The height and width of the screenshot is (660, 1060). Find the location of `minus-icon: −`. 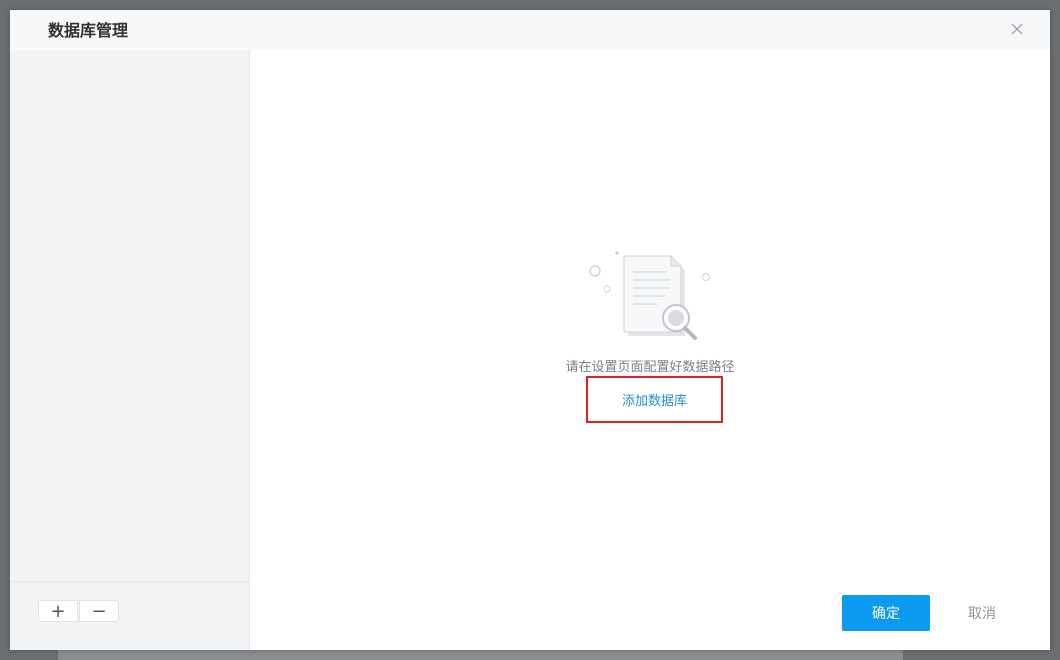

minus-icon: − is located at coordinates (99, 611).